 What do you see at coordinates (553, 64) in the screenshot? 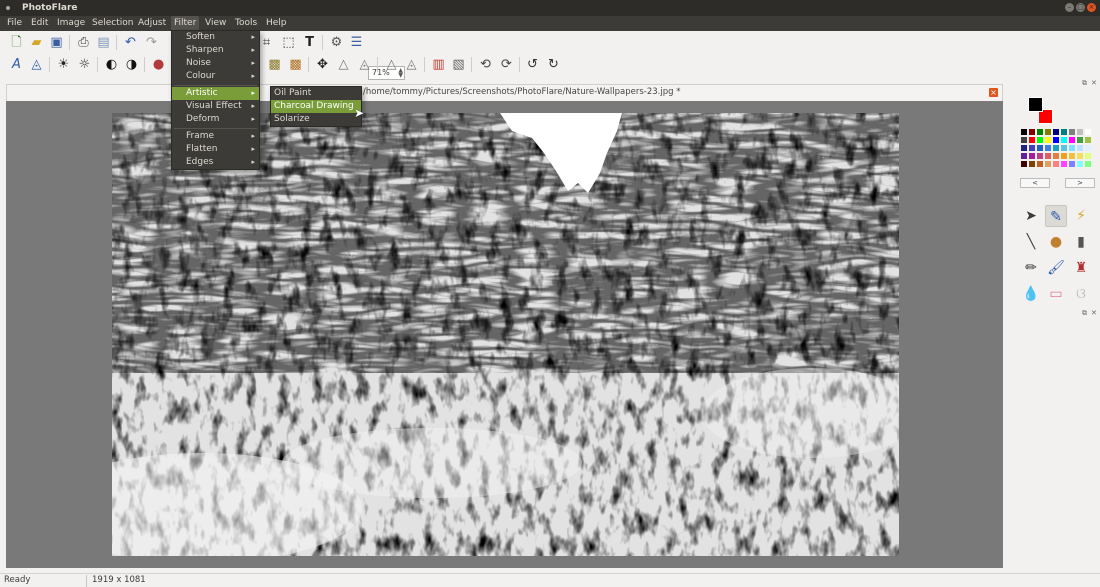
I see `rotate-cw-icon: ↻` at bounding box center [553, 64].